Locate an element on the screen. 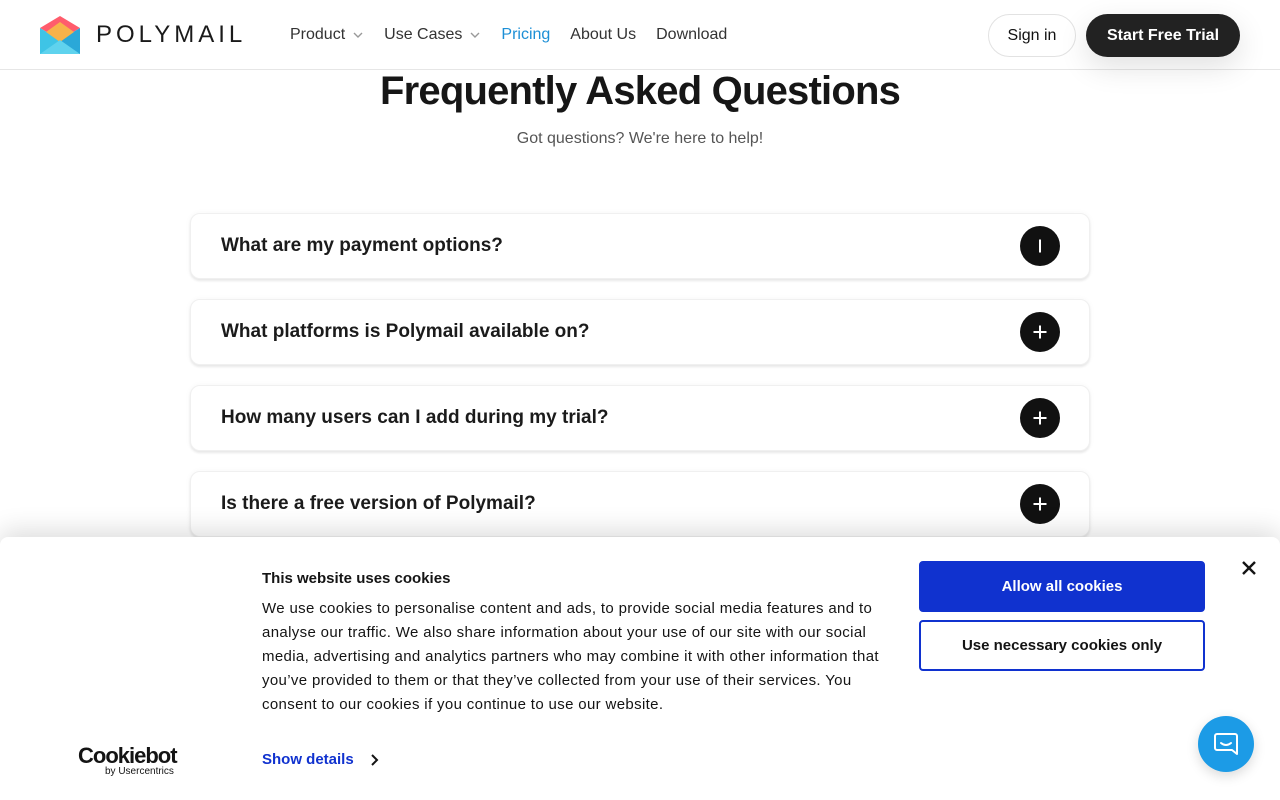 This screenshot has height=800, width=1280. faq-question: What are my payment options? is located at coordinates (362, 245).